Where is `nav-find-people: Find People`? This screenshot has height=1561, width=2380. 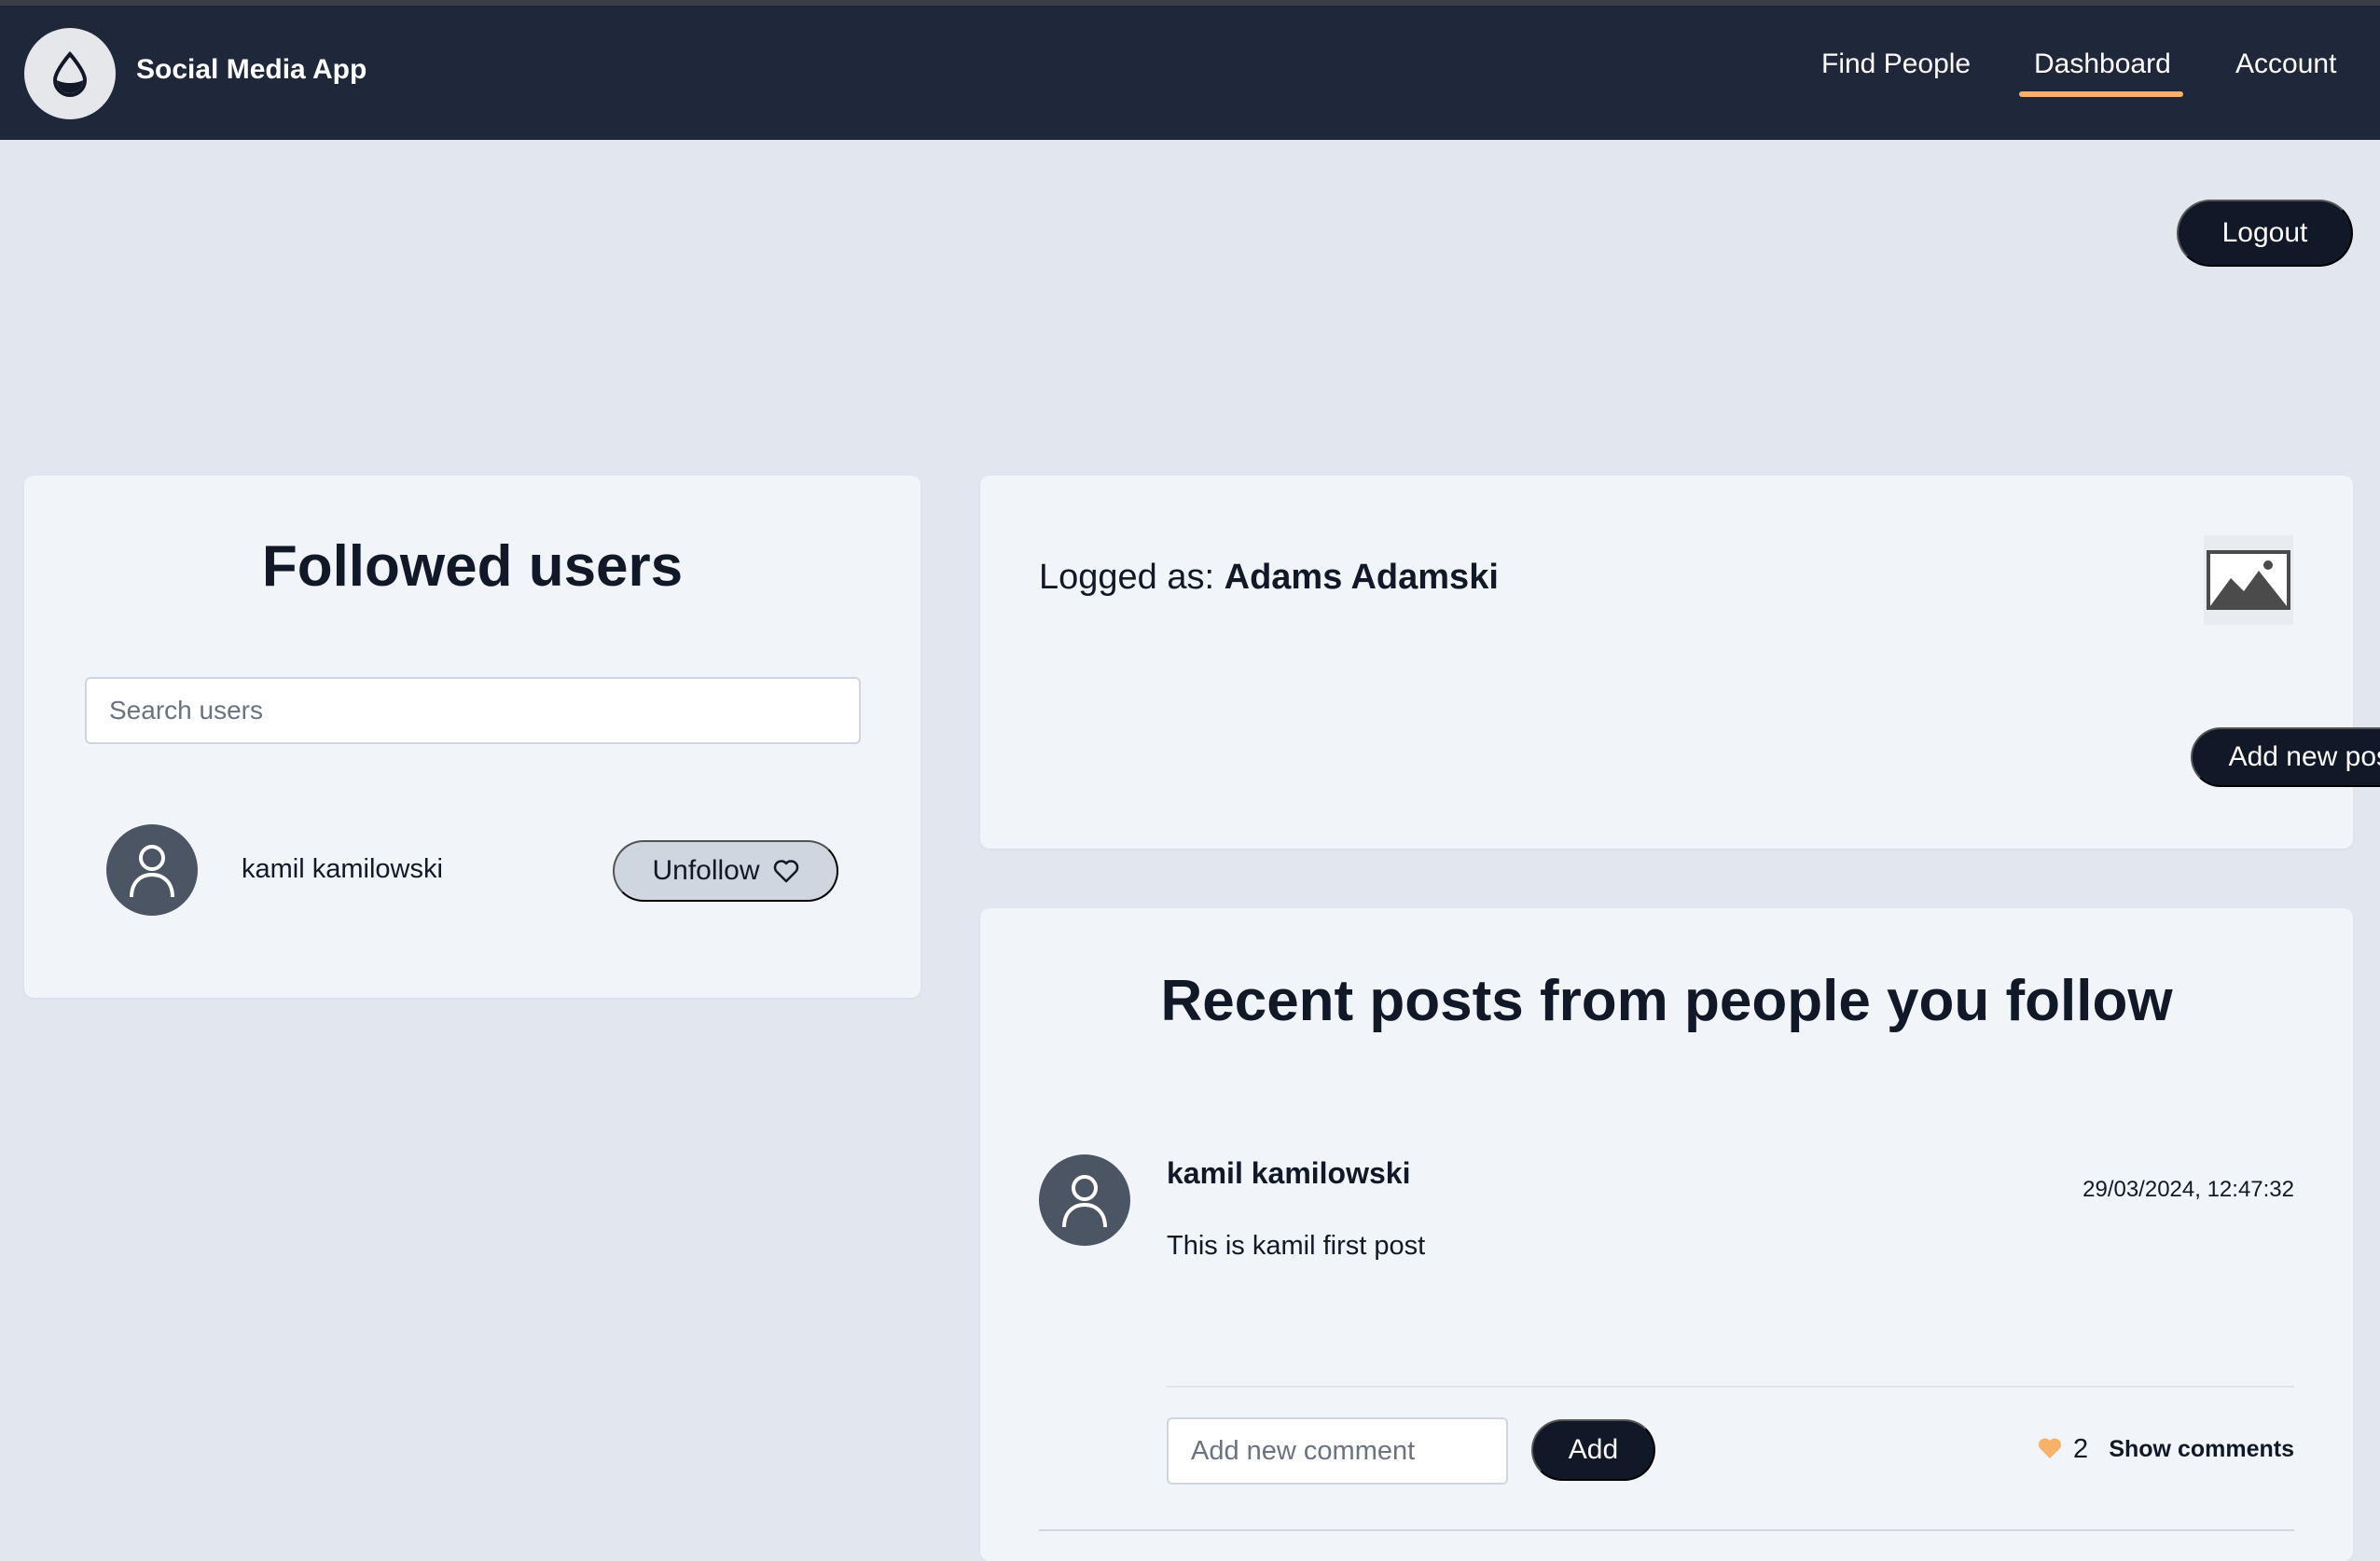
nav-find-people: Find People is located at coordinates (1896, 64).